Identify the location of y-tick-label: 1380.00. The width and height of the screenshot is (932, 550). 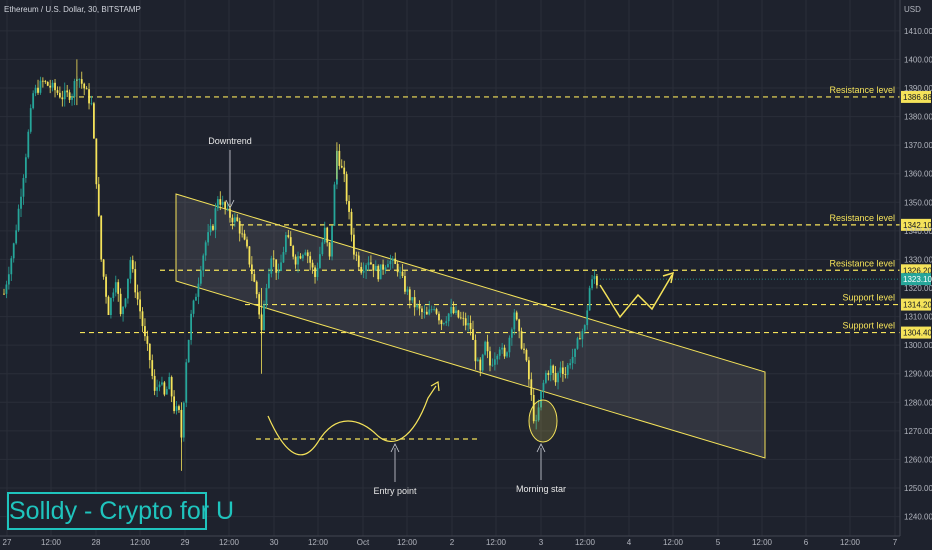
(918, 117).